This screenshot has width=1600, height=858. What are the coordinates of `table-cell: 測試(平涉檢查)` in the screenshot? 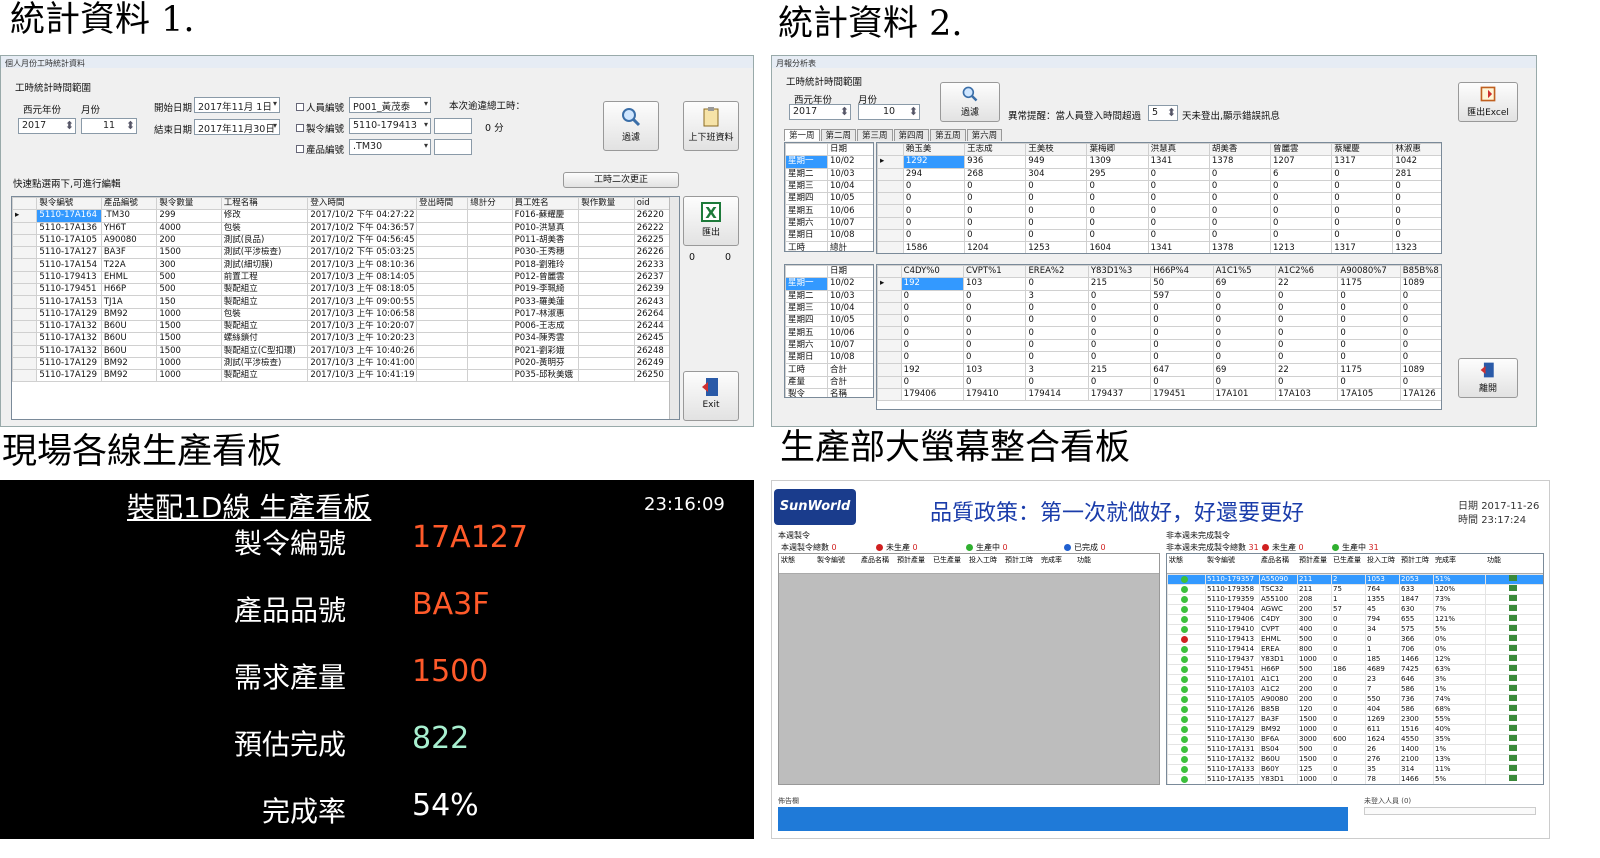 It's located at (264, 363).